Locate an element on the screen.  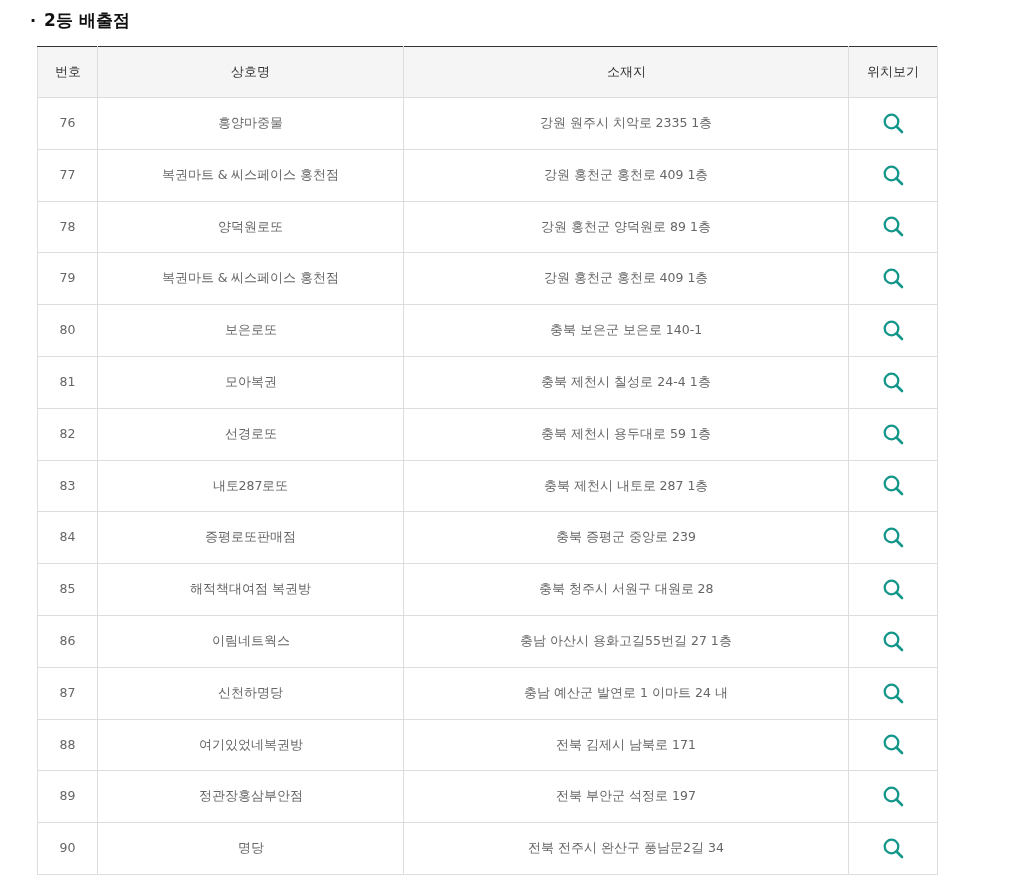
shop-address: 강원 홍천군 양덕원로 89 1층 is located at coordinates (626, 227).